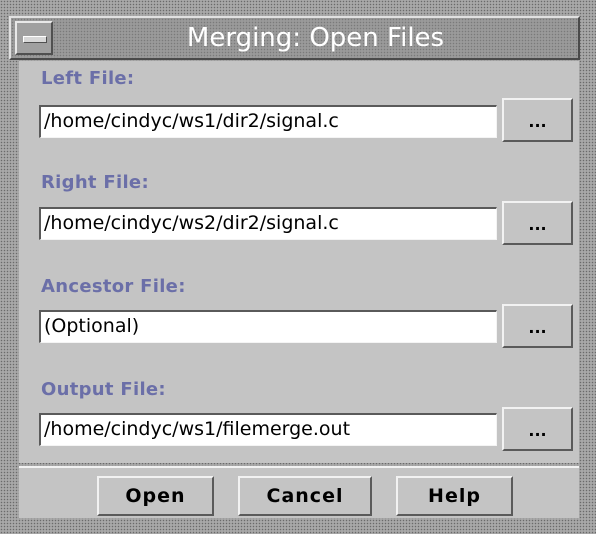 The image size is (596, 534). Describe the element at coordinates (88, 78) in the screenshot. I see `left-file-label: Left File:` at that location.